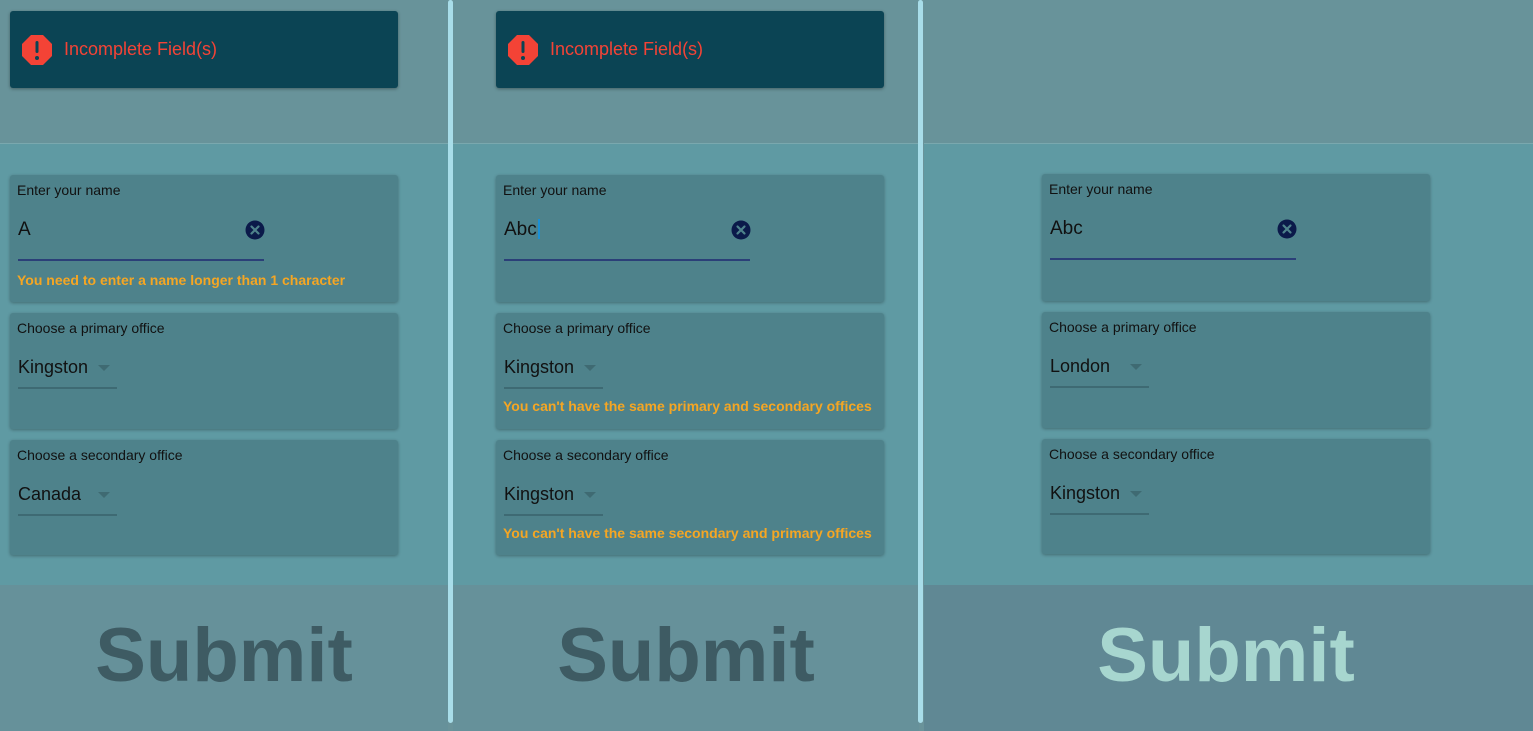 Image resolution: width=1533 pixels, height=731 pixels. I want to click on primary-office-card: Choose a primary office Kingston, so click(204, 371).